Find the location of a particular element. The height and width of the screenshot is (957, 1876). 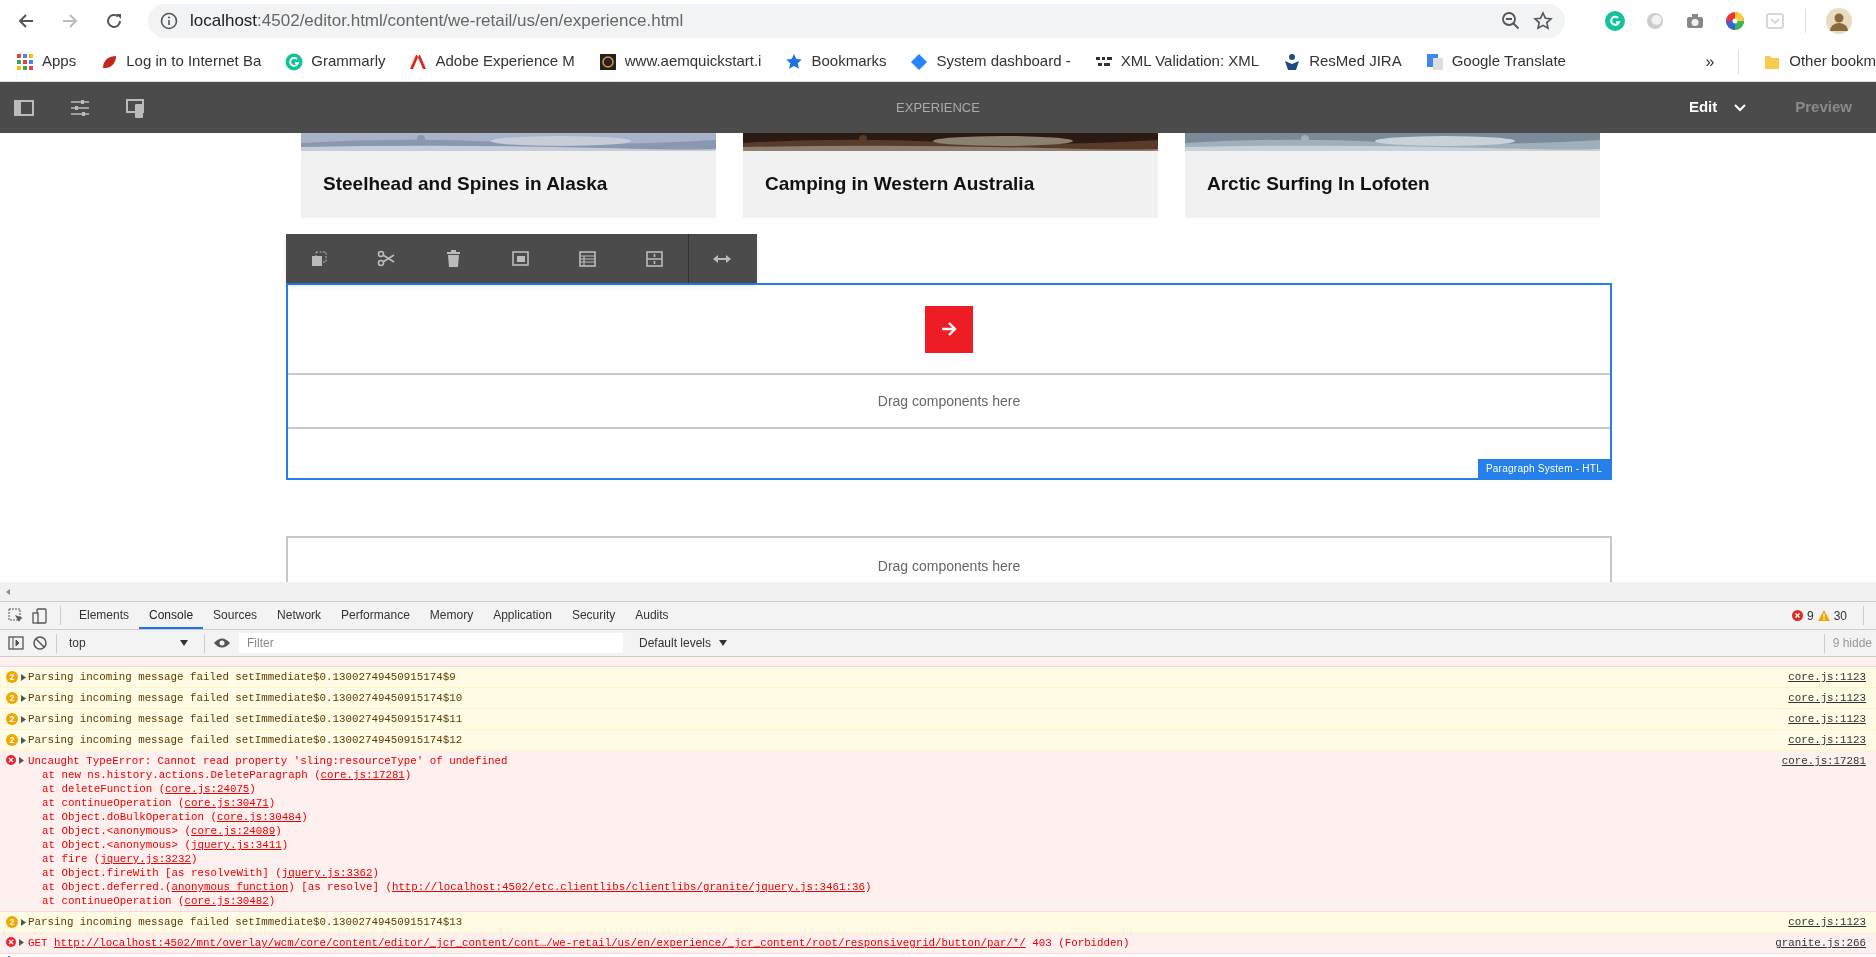

color-wheel-icon is located at coordinates (1735, 21).